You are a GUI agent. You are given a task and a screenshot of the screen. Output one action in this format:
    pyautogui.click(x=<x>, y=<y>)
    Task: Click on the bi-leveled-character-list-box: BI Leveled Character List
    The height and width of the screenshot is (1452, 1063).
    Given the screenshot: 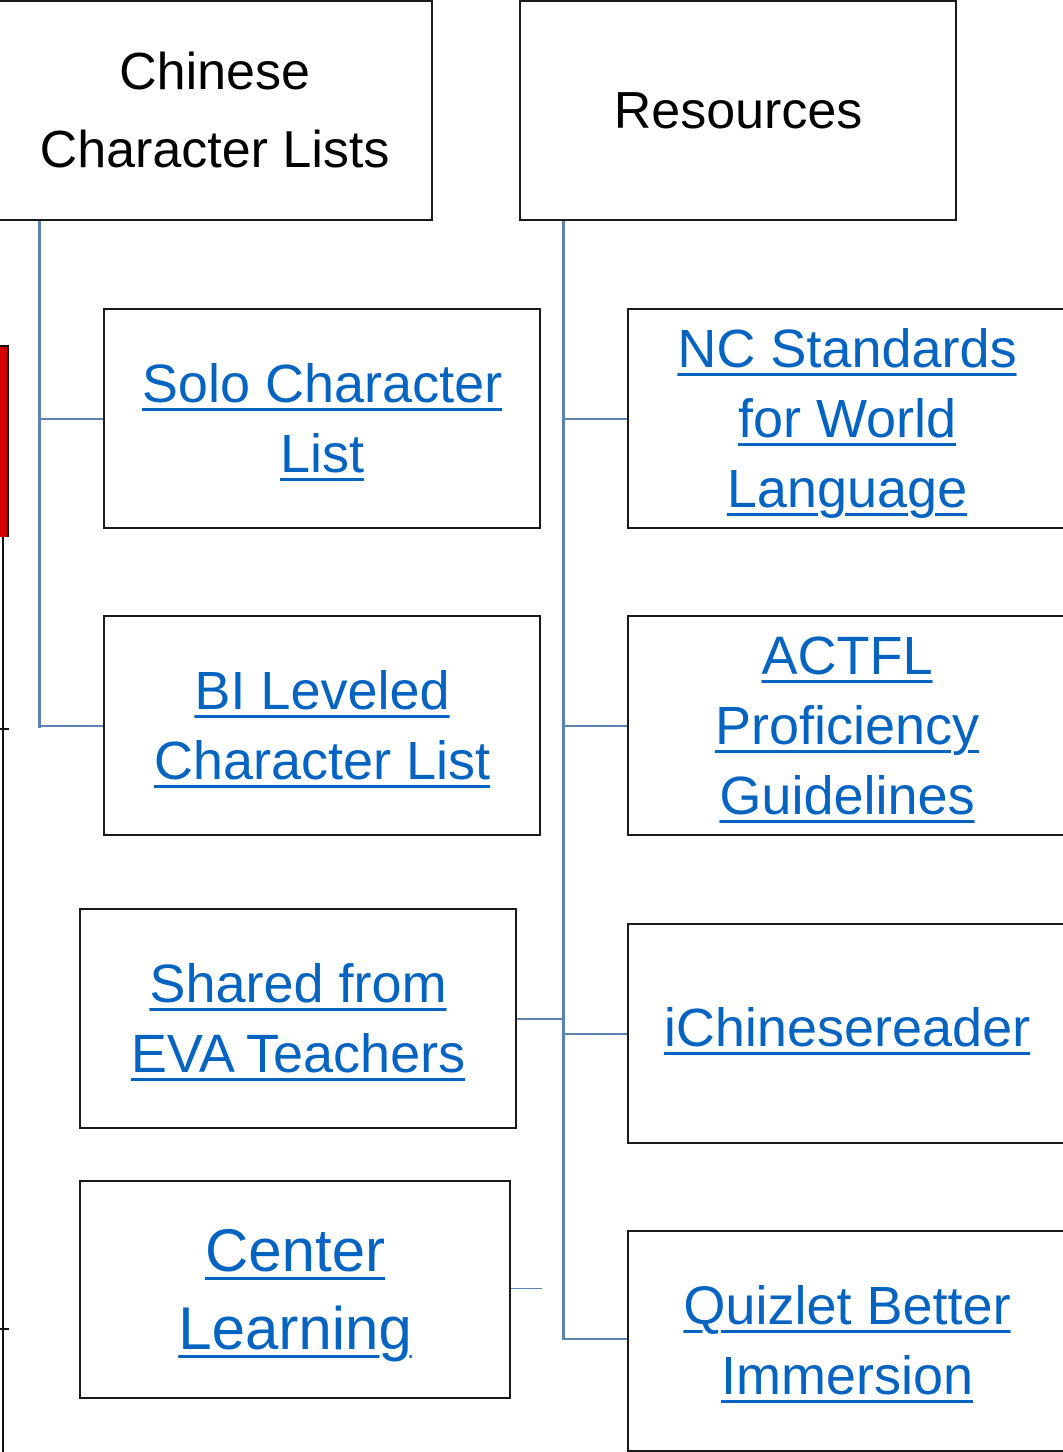 What is the action you would take?
    pyautogui.click(x=322, y=725)
    